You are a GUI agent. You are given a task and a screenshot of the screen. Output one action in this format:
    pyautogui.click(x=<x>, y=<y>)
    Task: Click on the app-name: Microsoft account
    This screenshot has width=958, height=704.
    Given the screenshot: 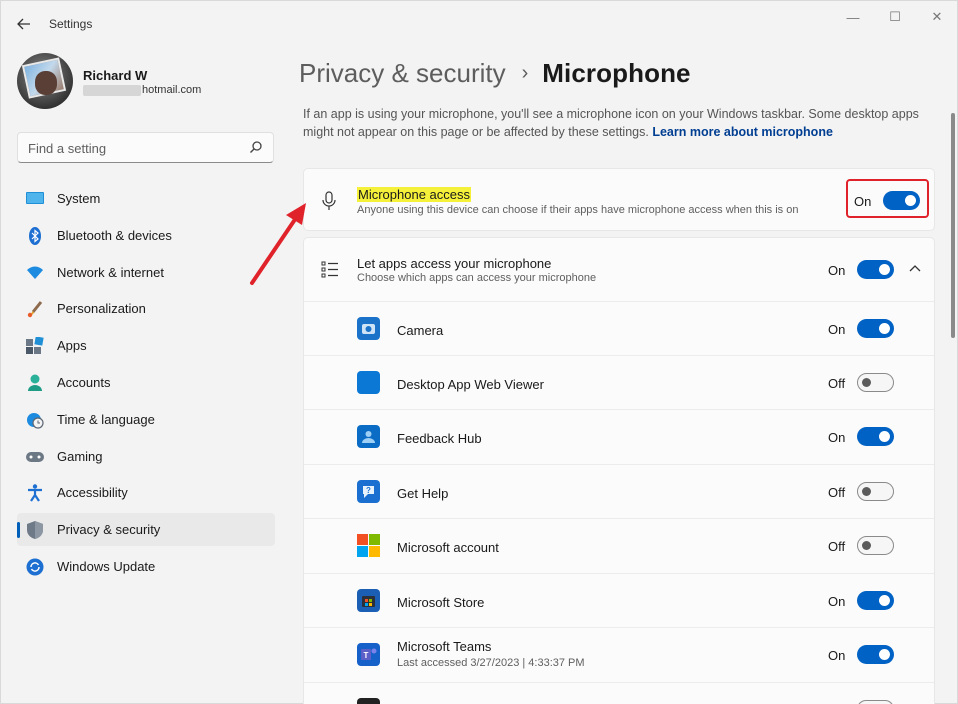 What is the action you would take?
    pyautogui.click(x=448, y=547)
    